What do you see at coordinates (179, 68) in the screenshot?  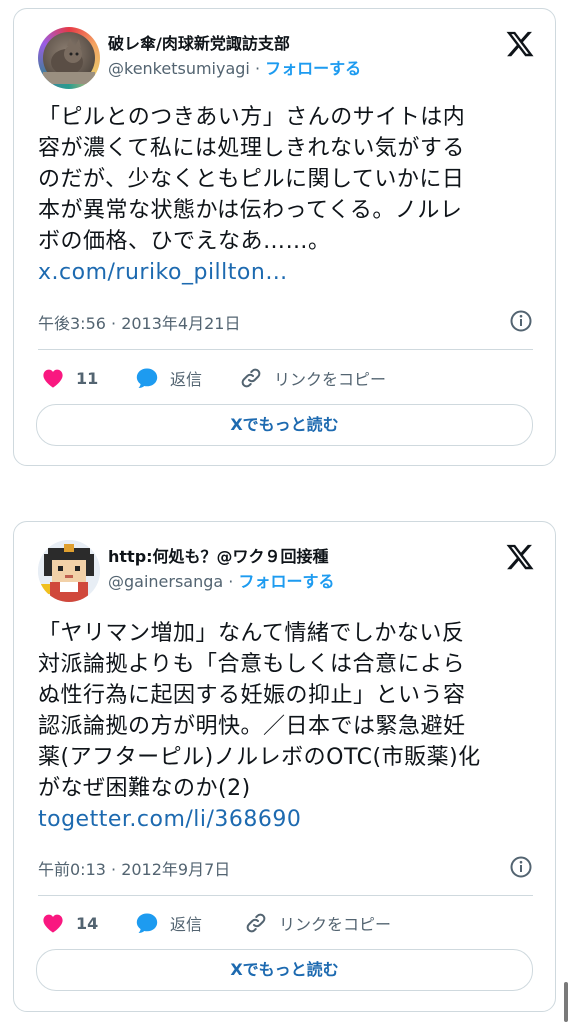 I see `handle: @kenketsumiyagi` at bounding box center [179, 68].